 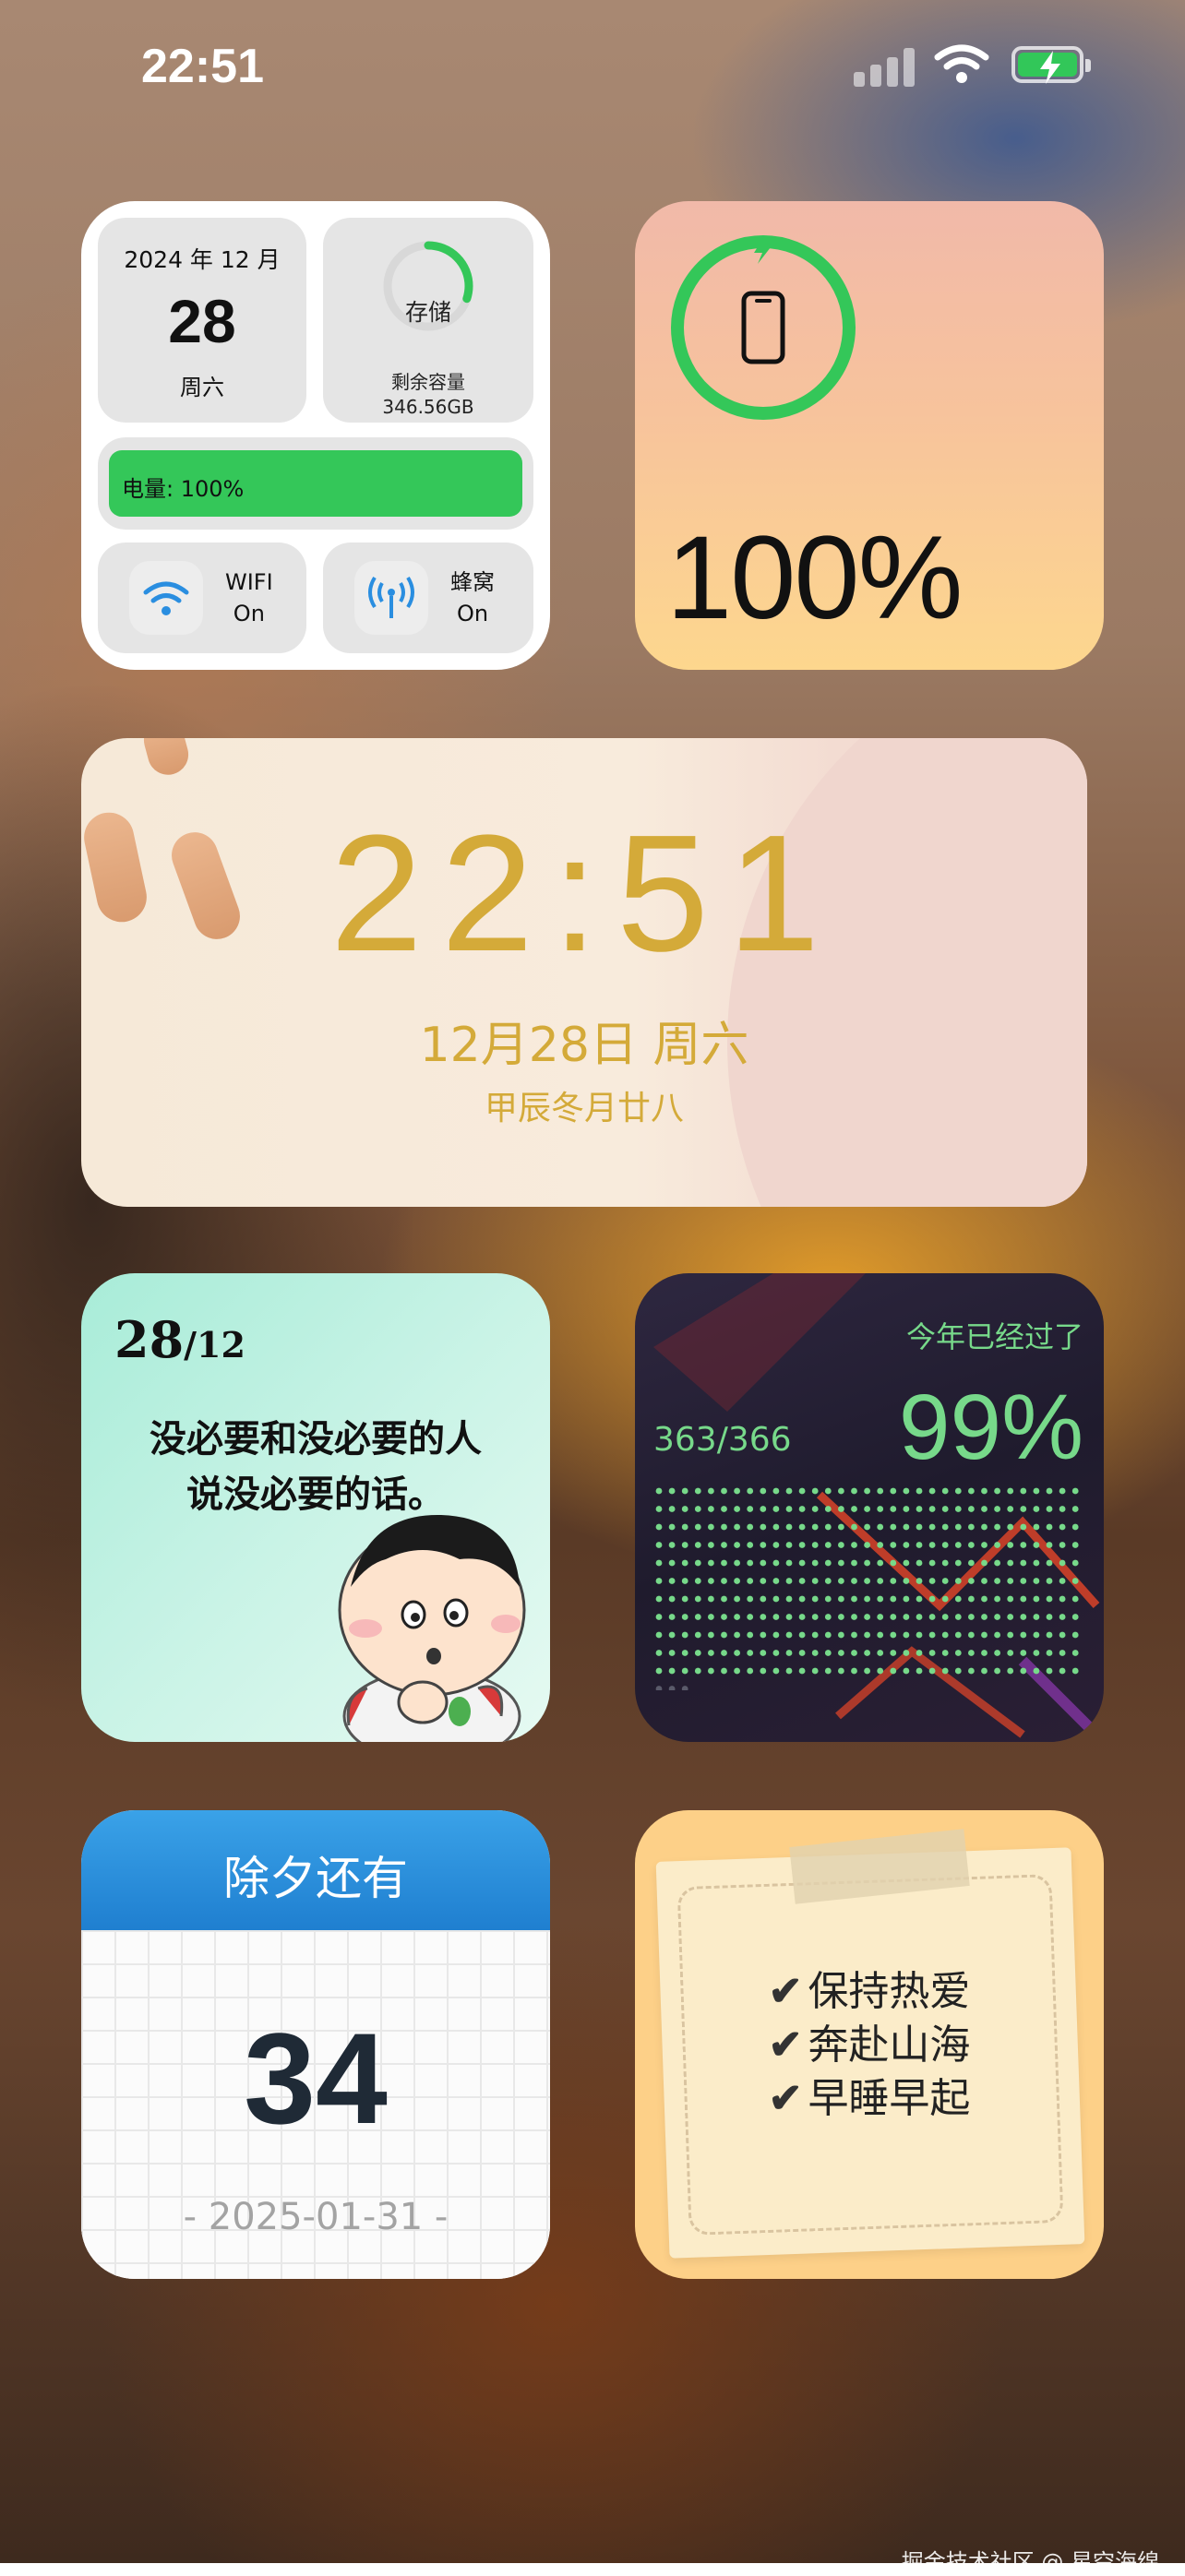 I want to click on note-list: ✔ 保持热爱 ✔ 奔赴山海 ✔ 早睡早起, so click(x=869, y=2045).